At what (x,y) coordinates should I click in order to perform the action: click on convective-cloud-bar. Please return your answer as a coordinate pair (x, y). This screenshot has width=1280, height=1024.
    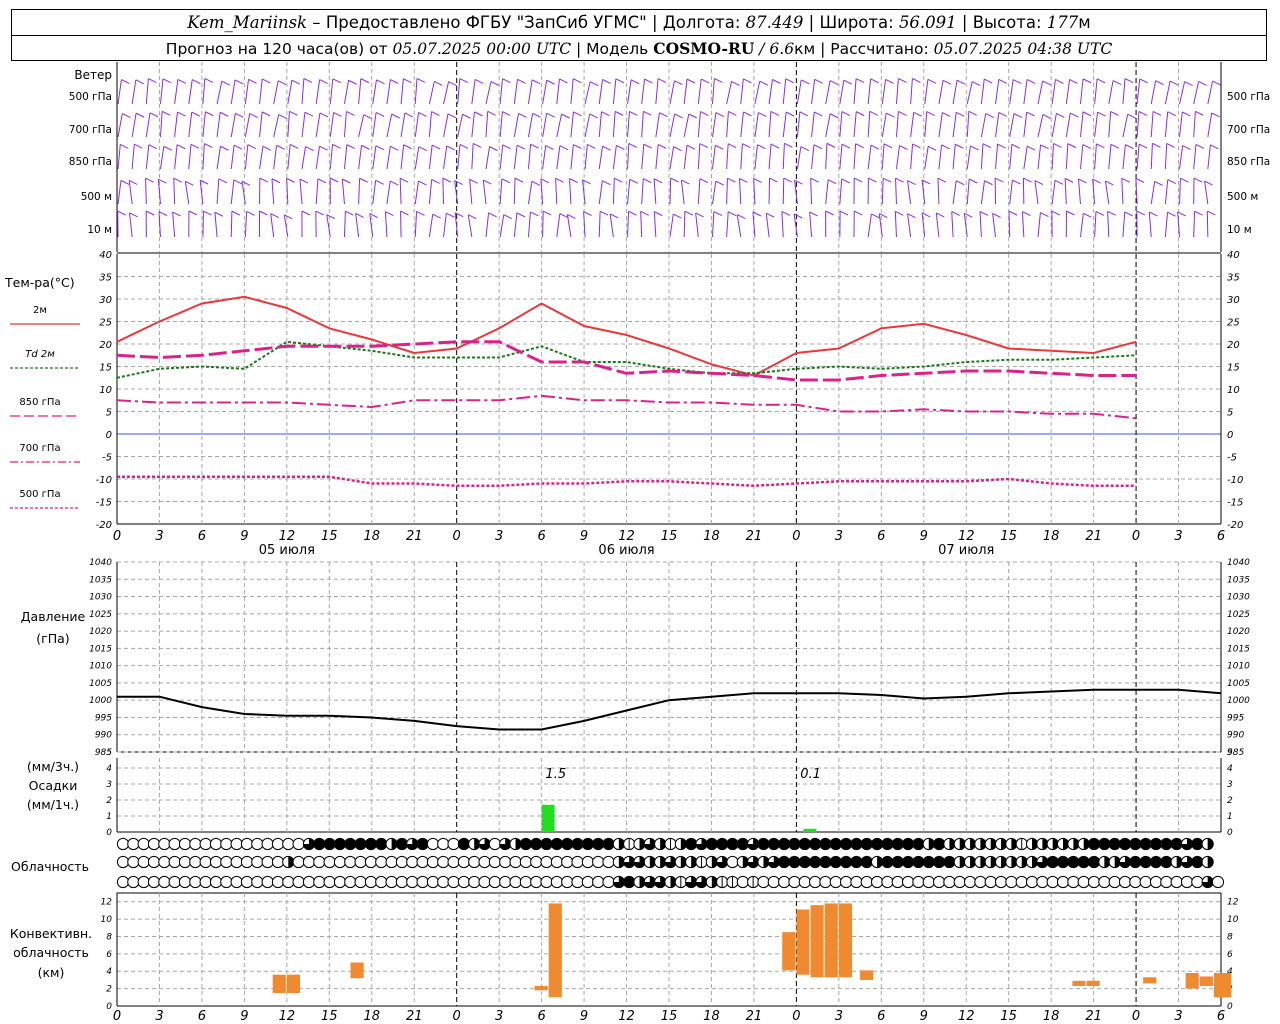
    Looking at the image, I should click on (803, 942).